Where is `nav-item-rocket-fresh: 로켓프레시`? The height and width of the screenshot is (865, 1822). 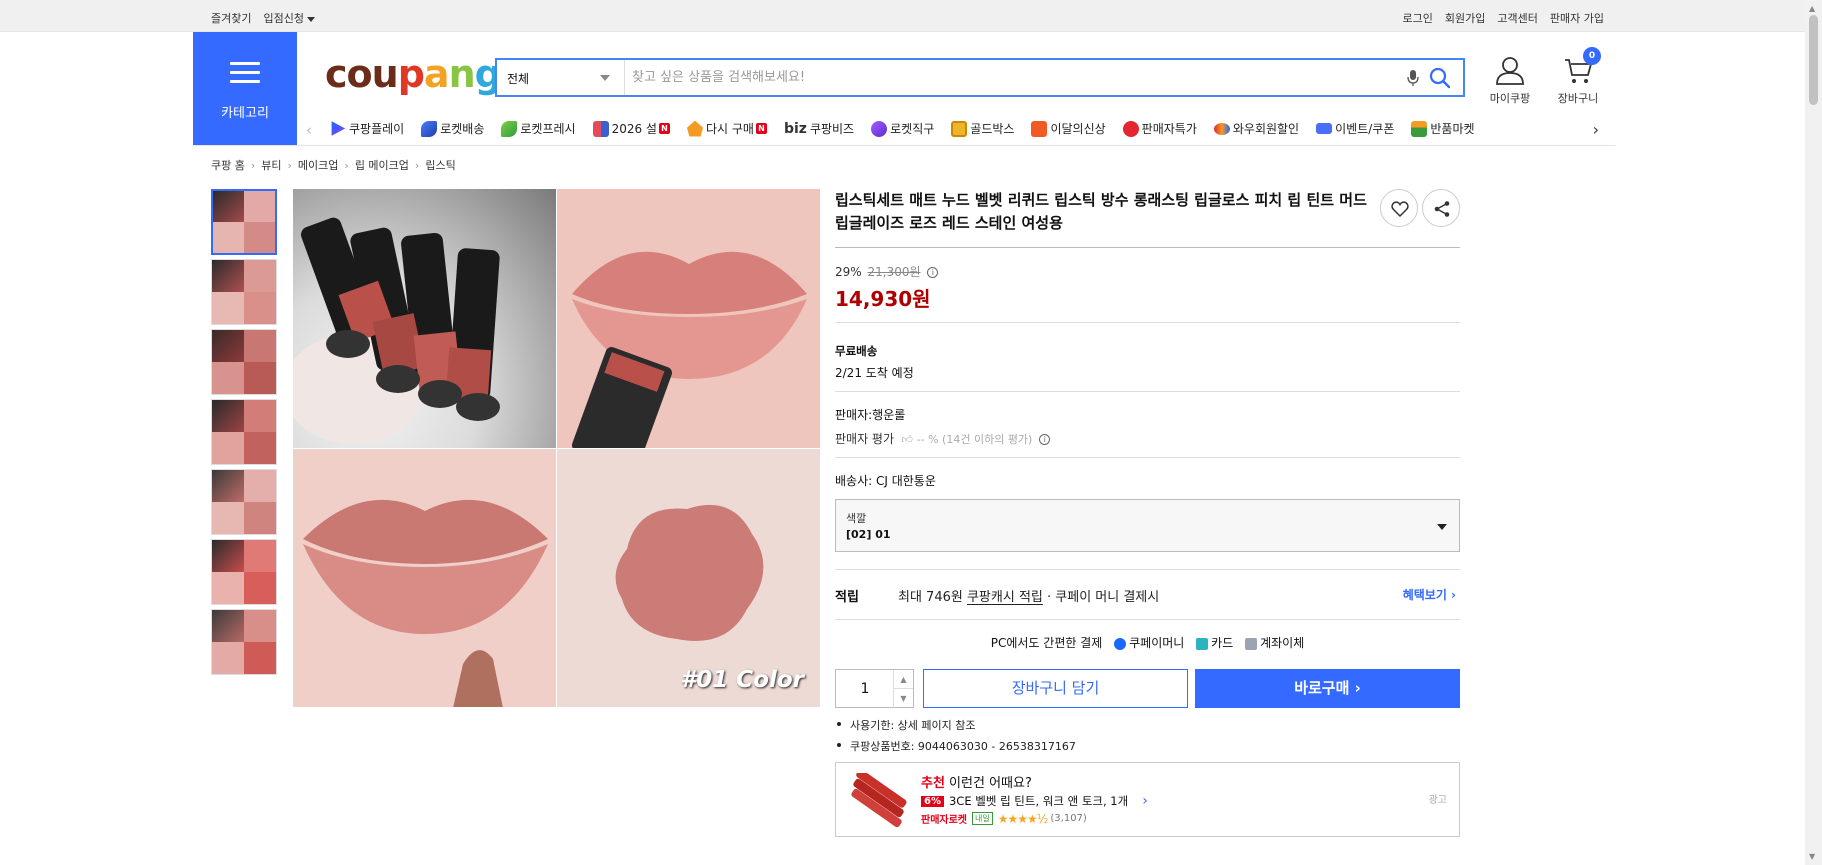 nav-item-rocket-fresh: 로켓프레시 is located at coordinates (538, 128).